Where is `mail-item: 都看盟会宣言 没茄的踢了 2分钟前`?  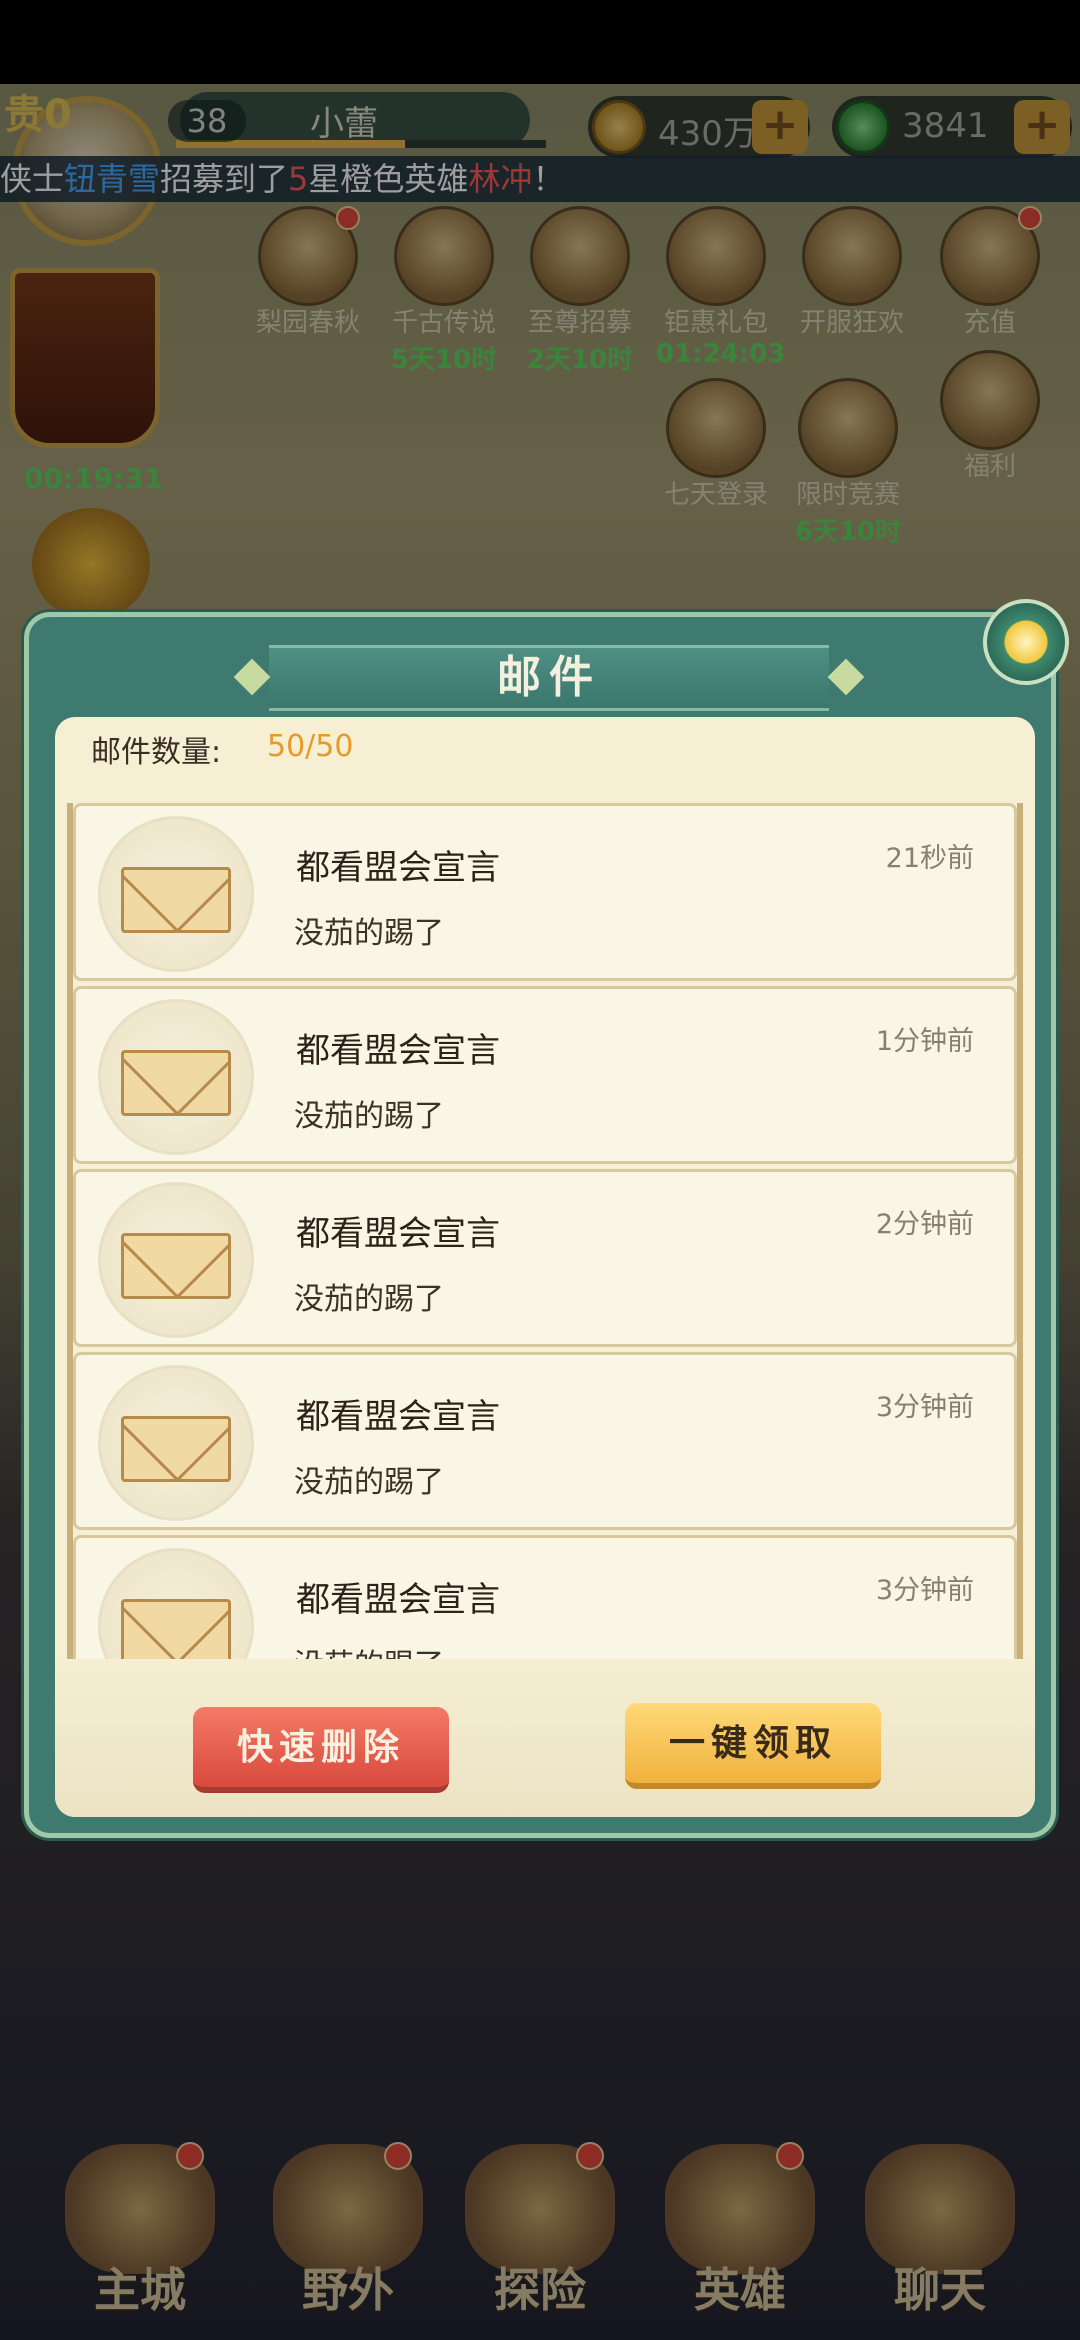 mail-item: 都看盟会宣言 没茄的踢了 2分钟前 is located at coordinates (545, 1258).